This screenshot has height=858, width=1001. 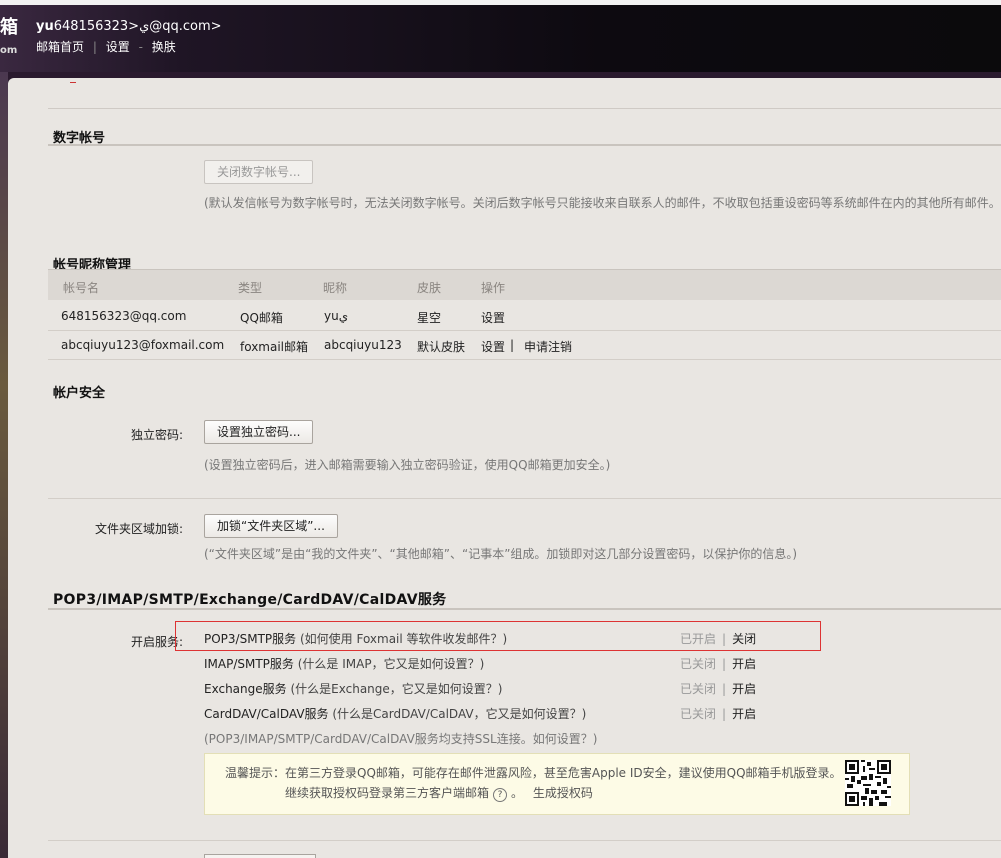 What do you see at coordinates (429, 318) in the screenshot?
I see `row-skin: 星空` at bounding box center [429, 318].